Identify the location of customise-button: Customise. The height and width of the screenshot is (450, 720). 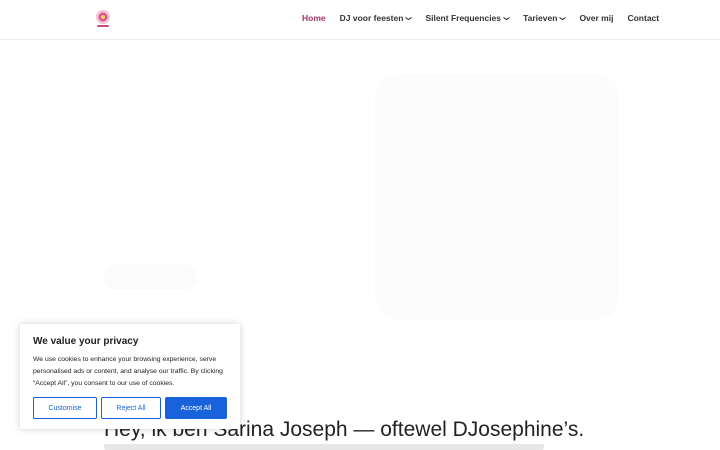
(65, 408).